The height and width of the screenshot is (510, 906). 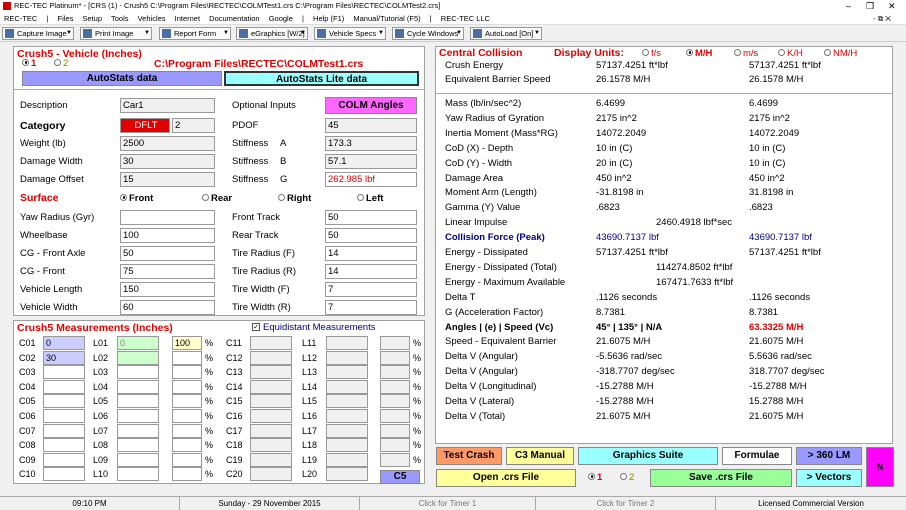 I want to click on timer2-button: Click for Timer 2, so click(x=626, y=503).